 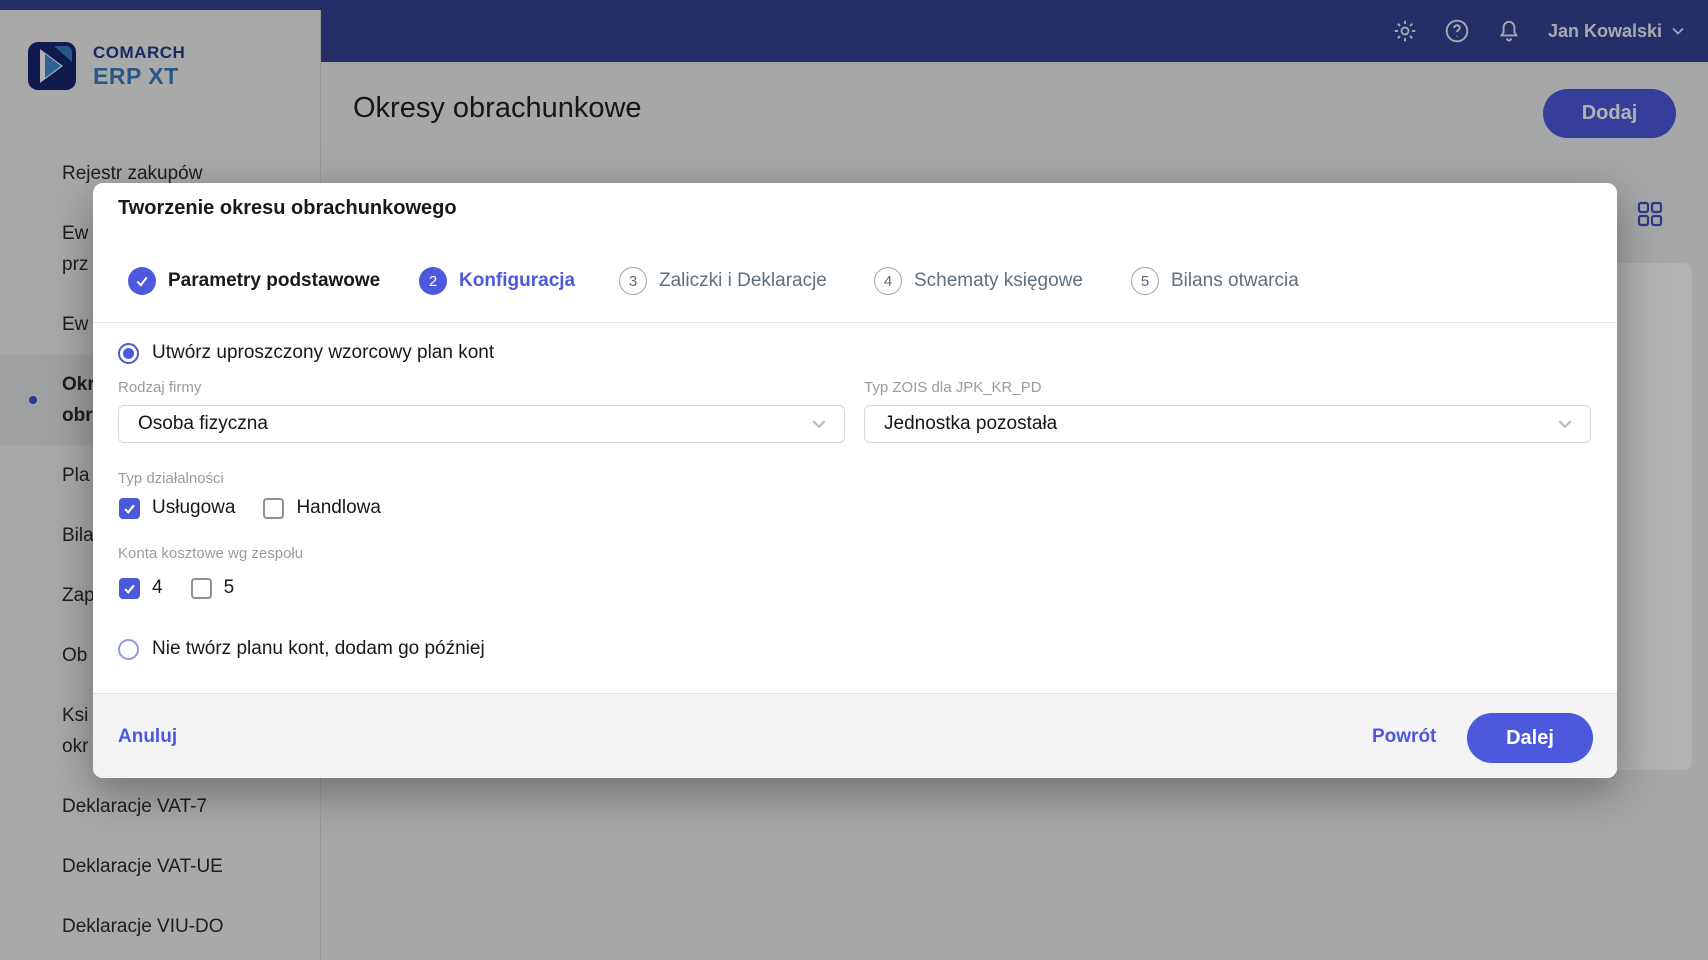 What do you see at coordinates (1227, 424) in the screenshot?
I see `zois-type-select: Jednostka pozostała` at bounding box center [1227, 424].